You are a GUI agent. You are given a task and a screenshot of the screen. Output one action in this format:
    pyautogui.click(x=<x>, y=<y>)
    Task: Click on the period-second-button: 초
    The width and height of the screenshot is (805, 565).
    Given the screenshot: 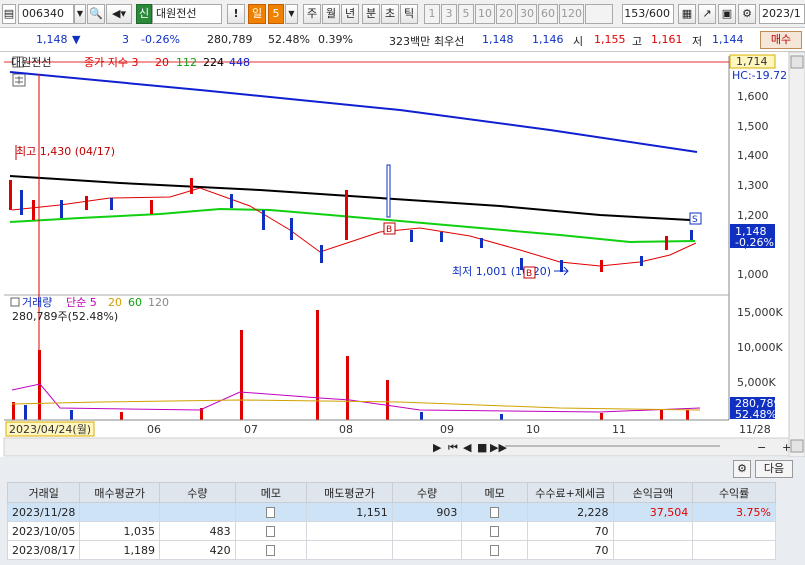 What is the action you would take?
    pyautogui.click(x=390, y=14)
    